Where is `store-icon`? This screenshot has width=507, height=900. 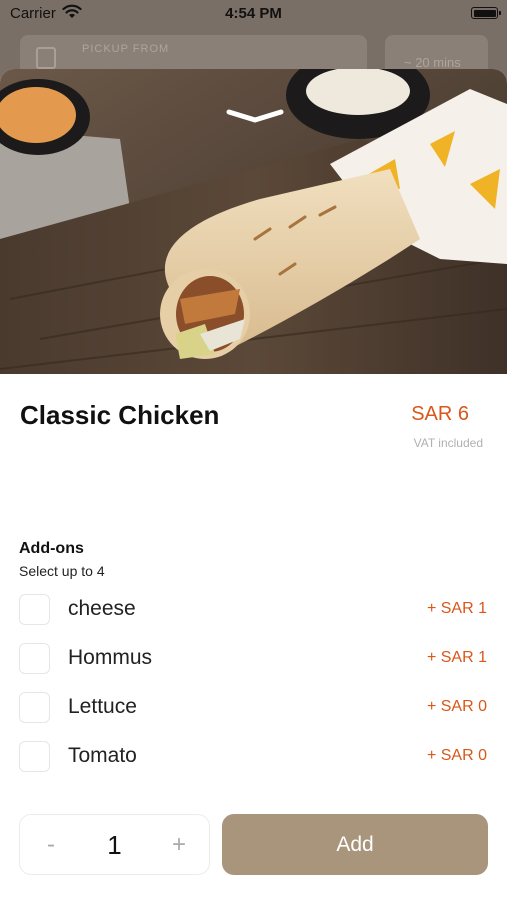 store-icon is located at coordinates (46, 58).